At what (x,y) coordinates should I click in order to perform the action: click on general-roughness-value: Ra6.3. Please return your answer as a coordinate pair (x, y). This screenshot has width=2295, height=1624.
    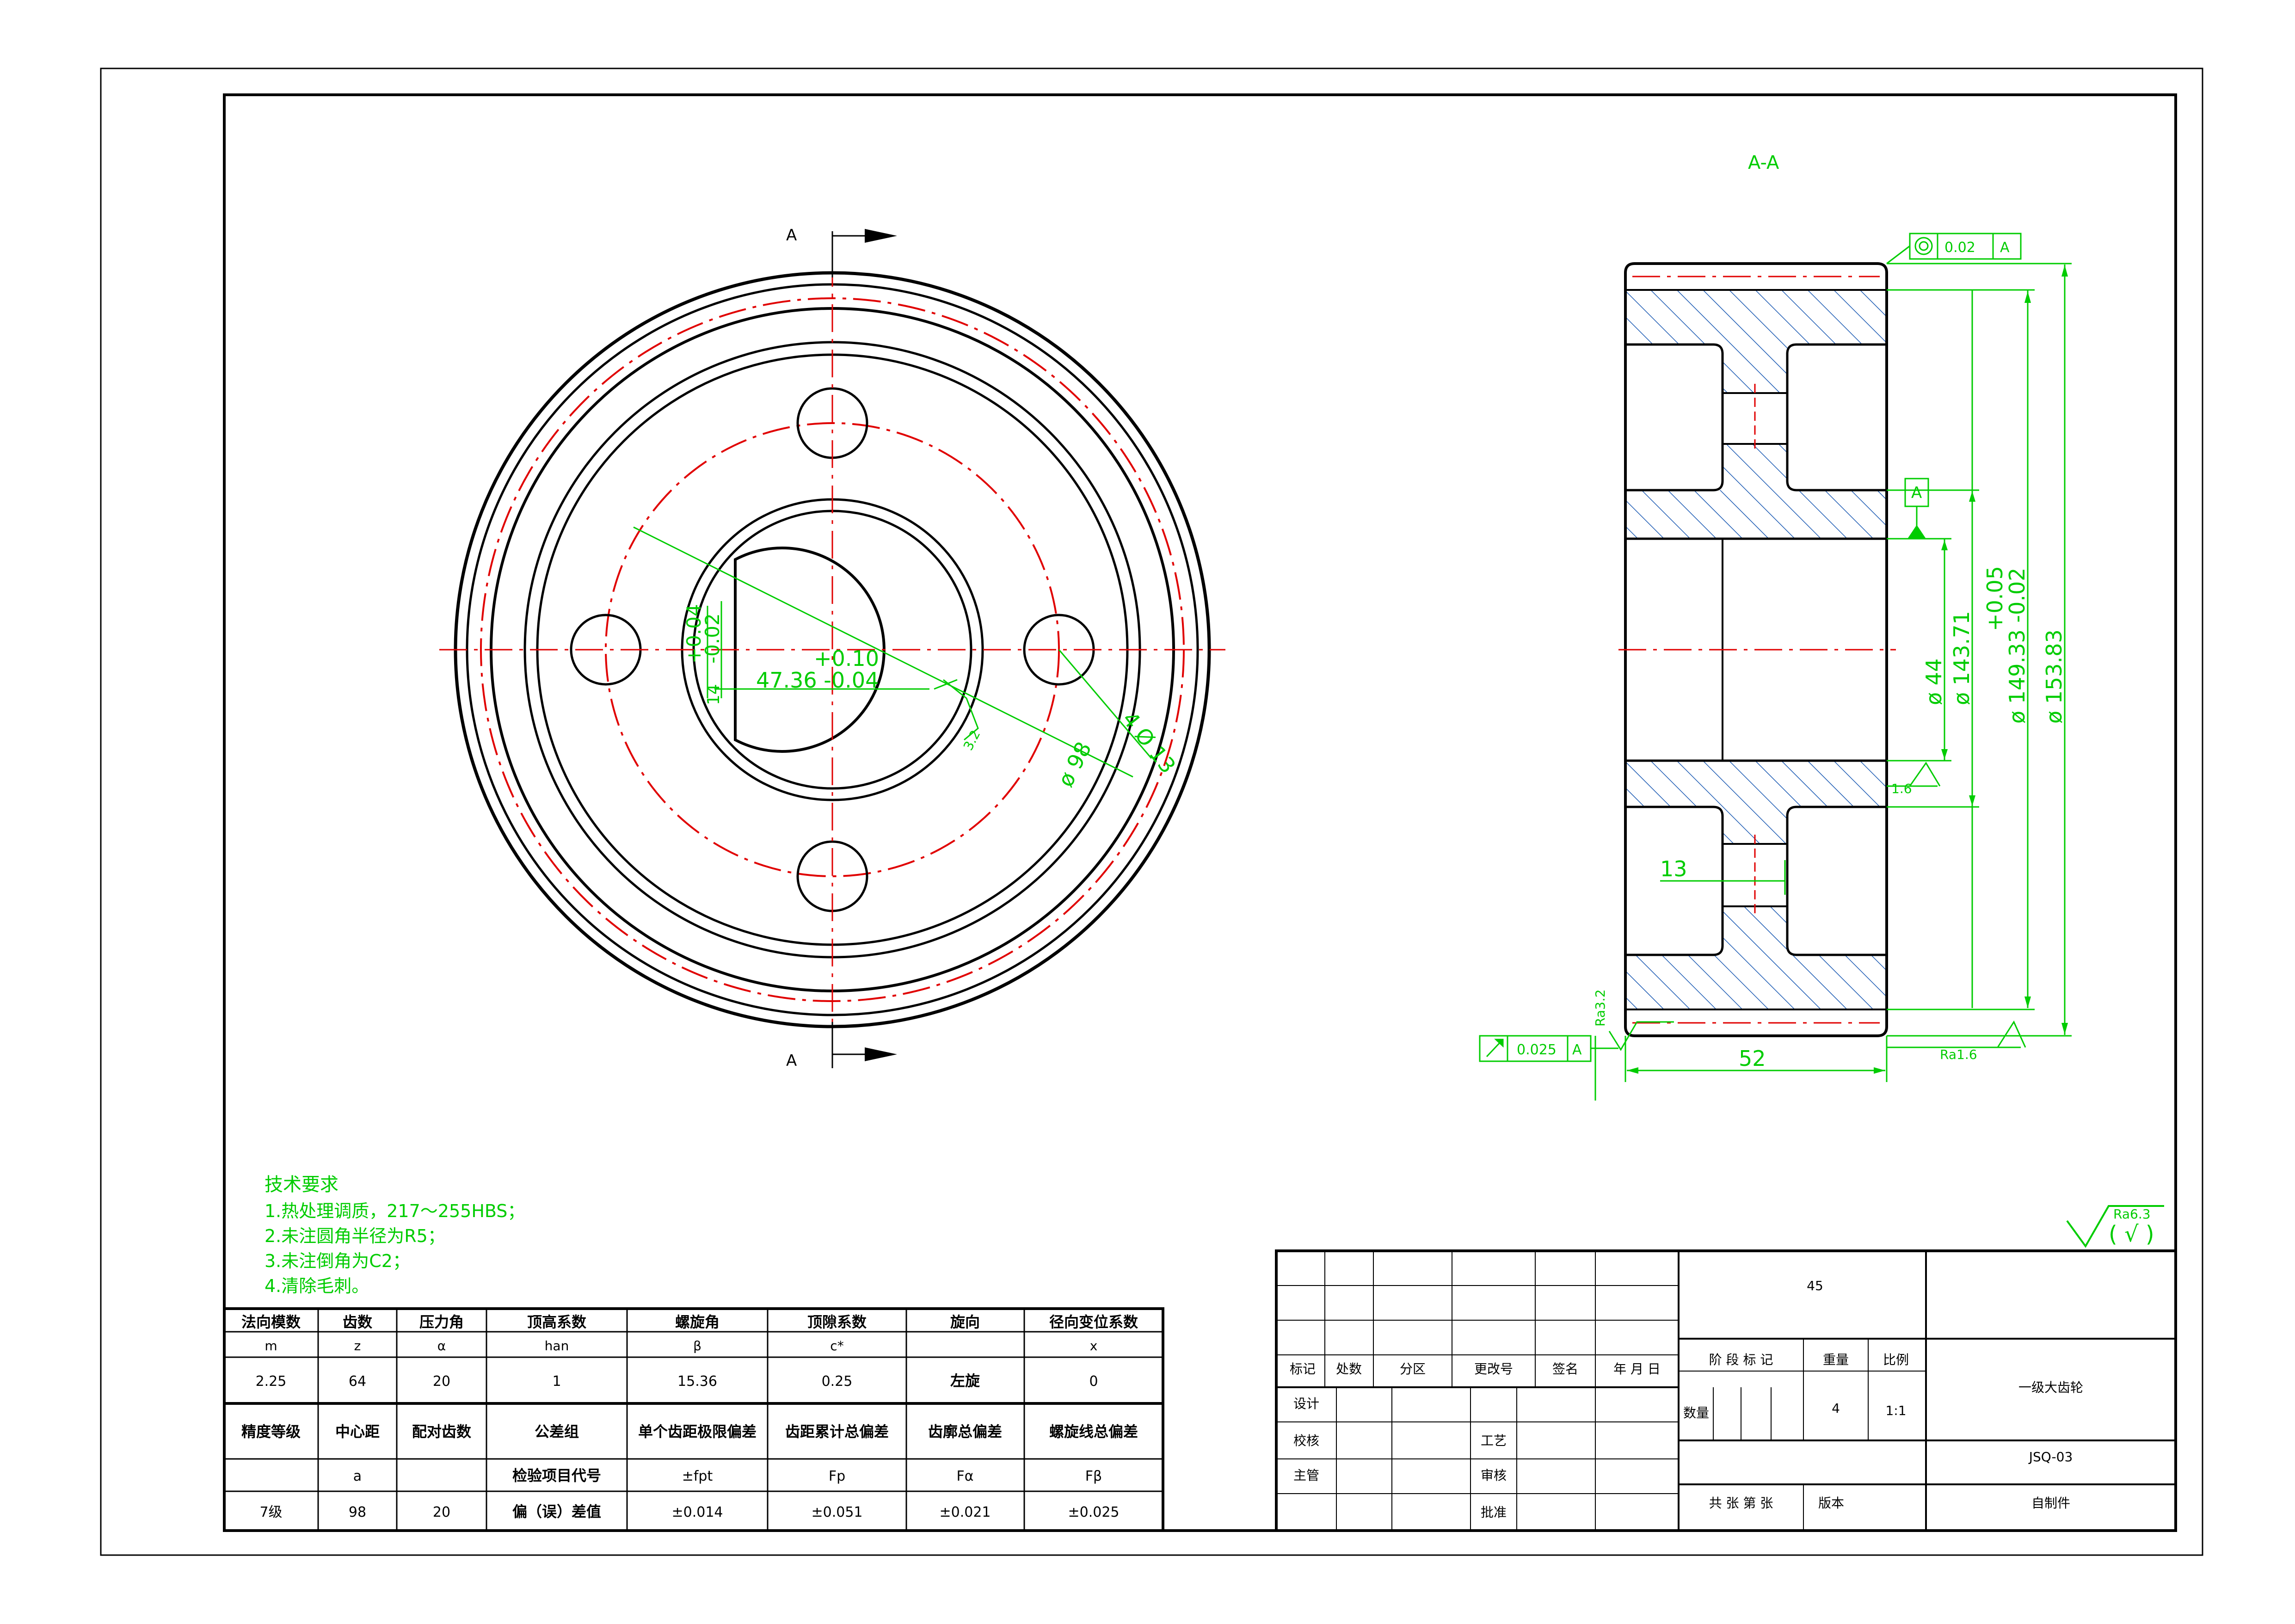
    Looking at the image, I should click on (2132, 1214).